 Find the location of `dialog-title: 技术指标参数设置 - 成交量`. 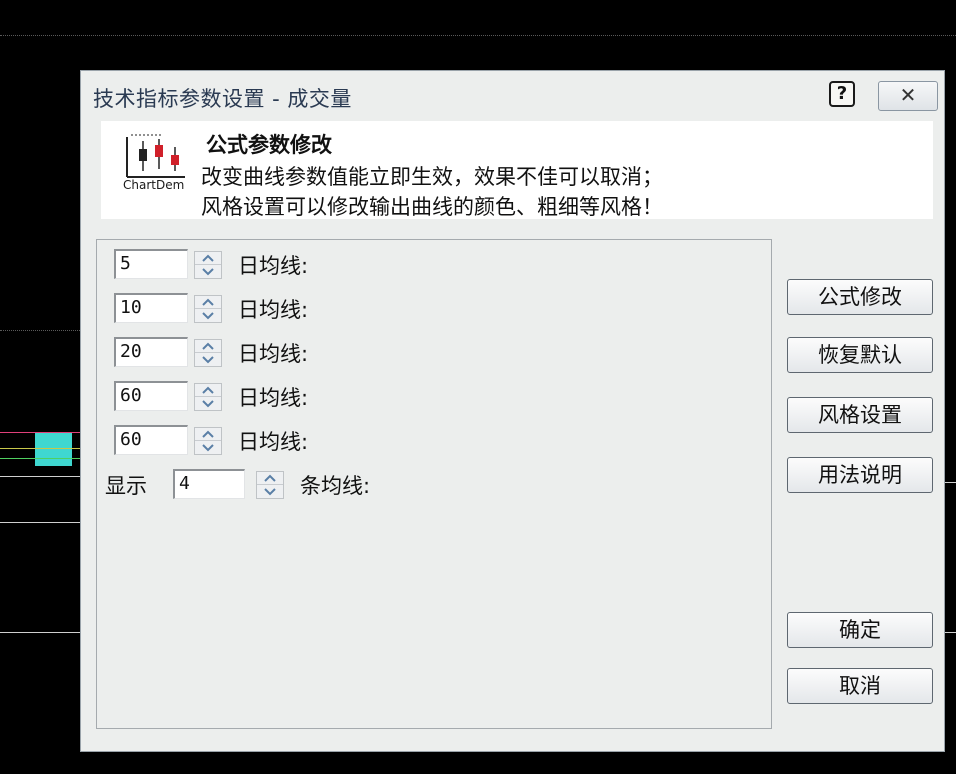

dialog-title: 技术指标参数设置 - 成交量 is located at coordinates (222, 99).